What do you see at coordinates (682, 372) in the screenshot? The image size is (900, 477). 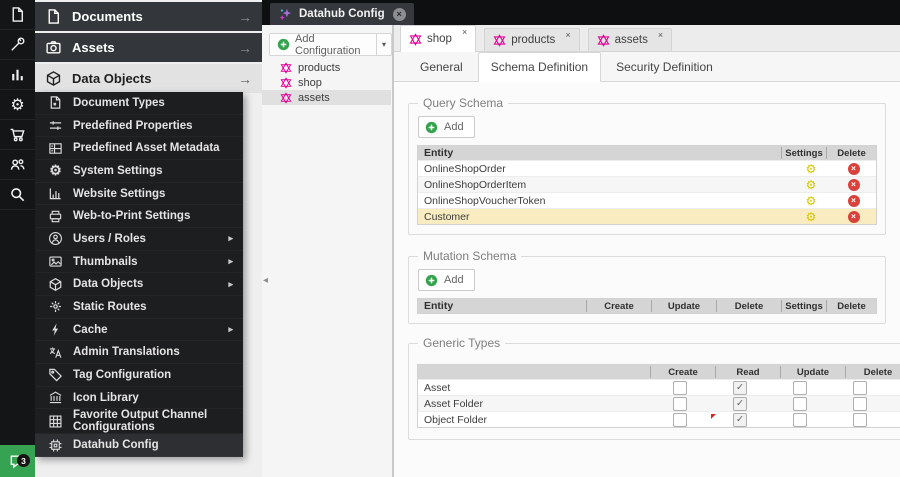 I see `column-header-create: Create` at bounding box center [682, 372].